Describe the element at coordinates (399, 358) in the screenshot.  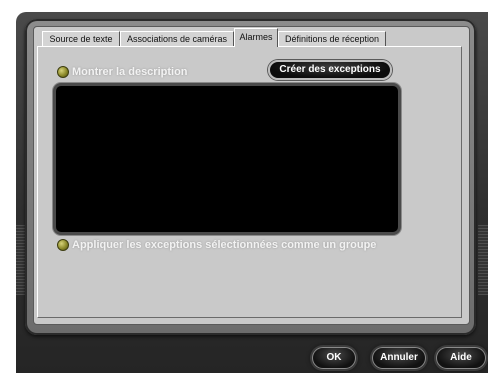
I see `cancel-button: Annuler` at that location.